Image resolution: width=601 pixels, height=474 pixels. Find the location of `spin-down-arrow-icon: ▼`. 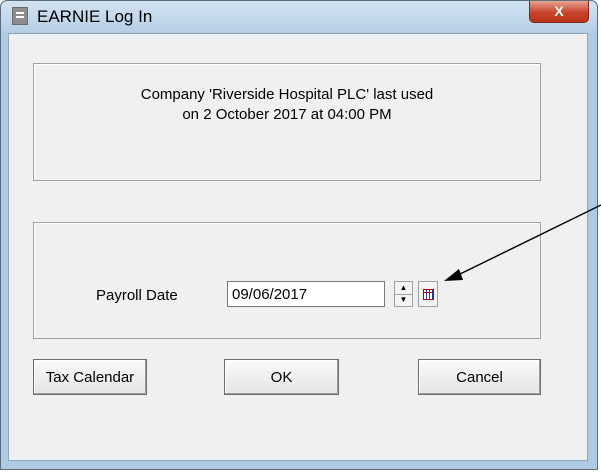

spin-down-arrow-icon: ▼ is located at coordinates (403, 300).